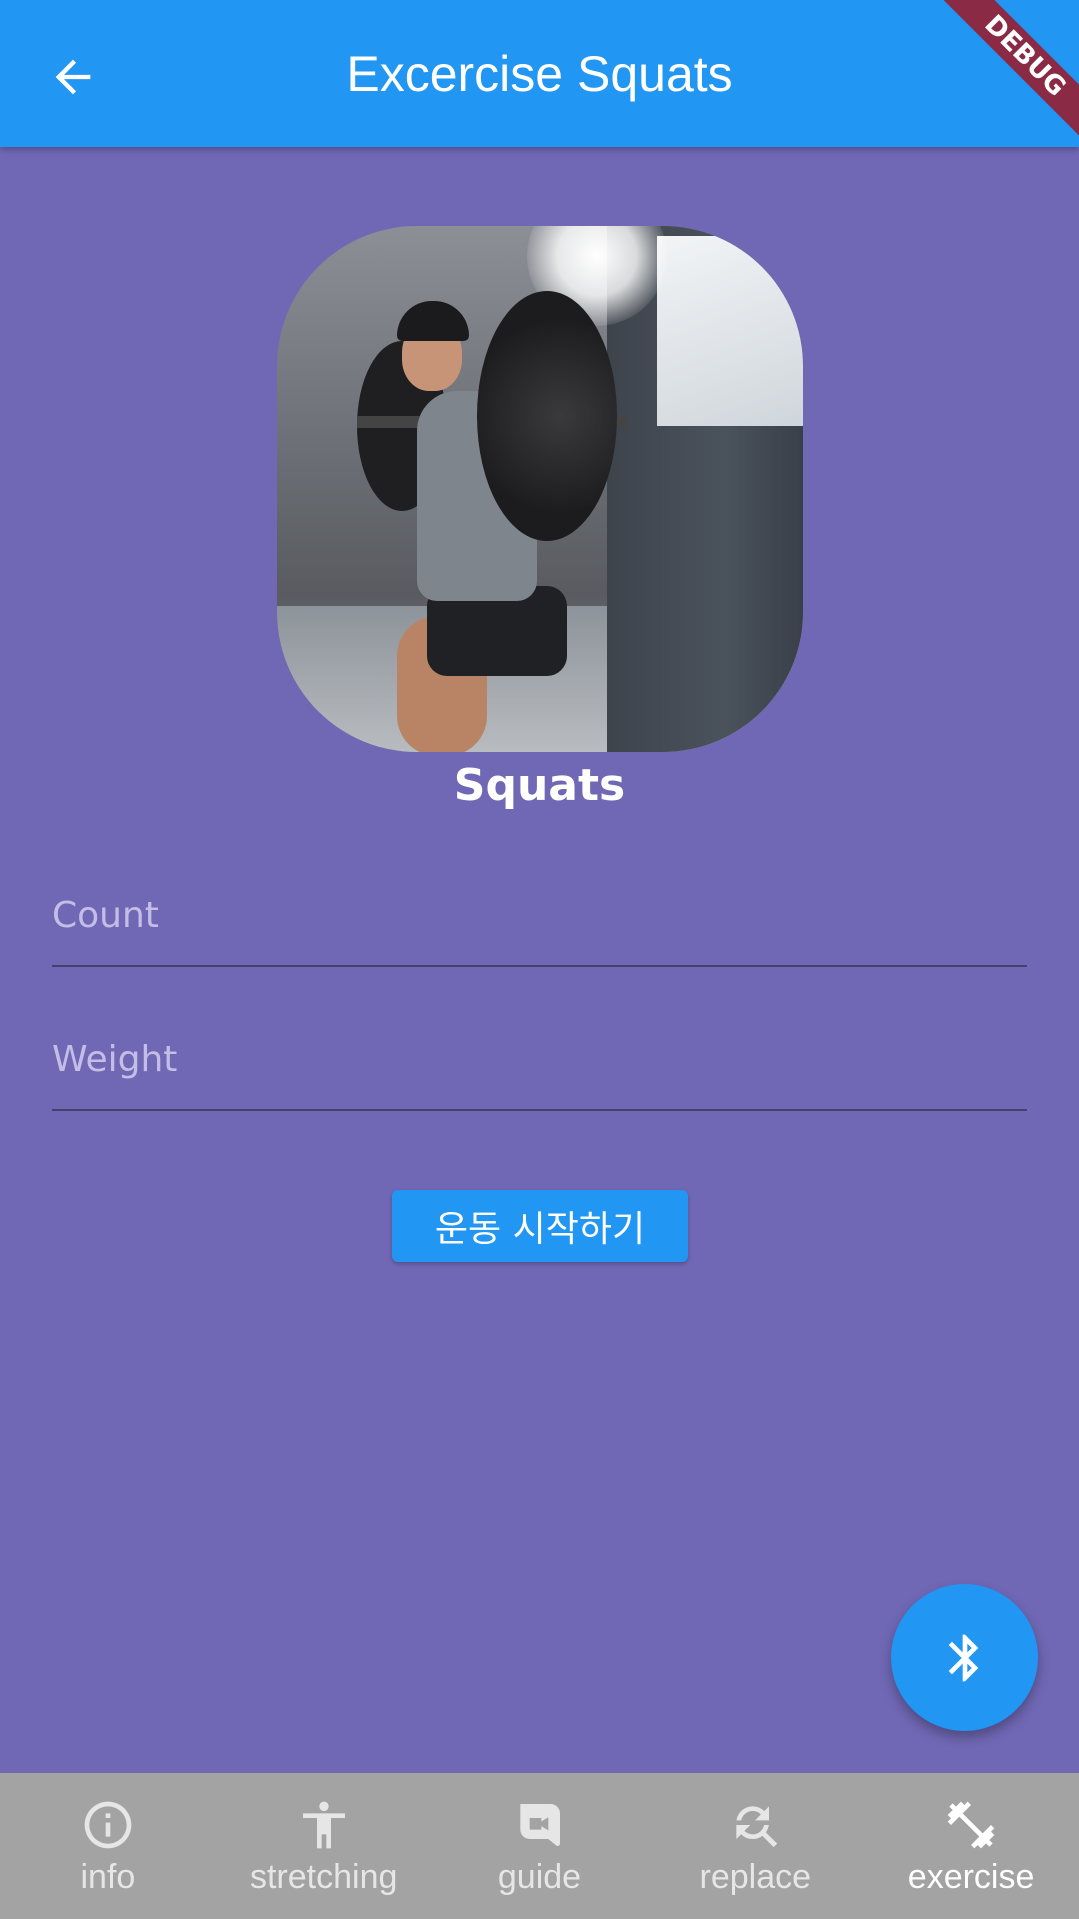 Image resolution: width=1079 pixels, height=1919 pixels. I want to click on squat-photo, so click(540, 489).